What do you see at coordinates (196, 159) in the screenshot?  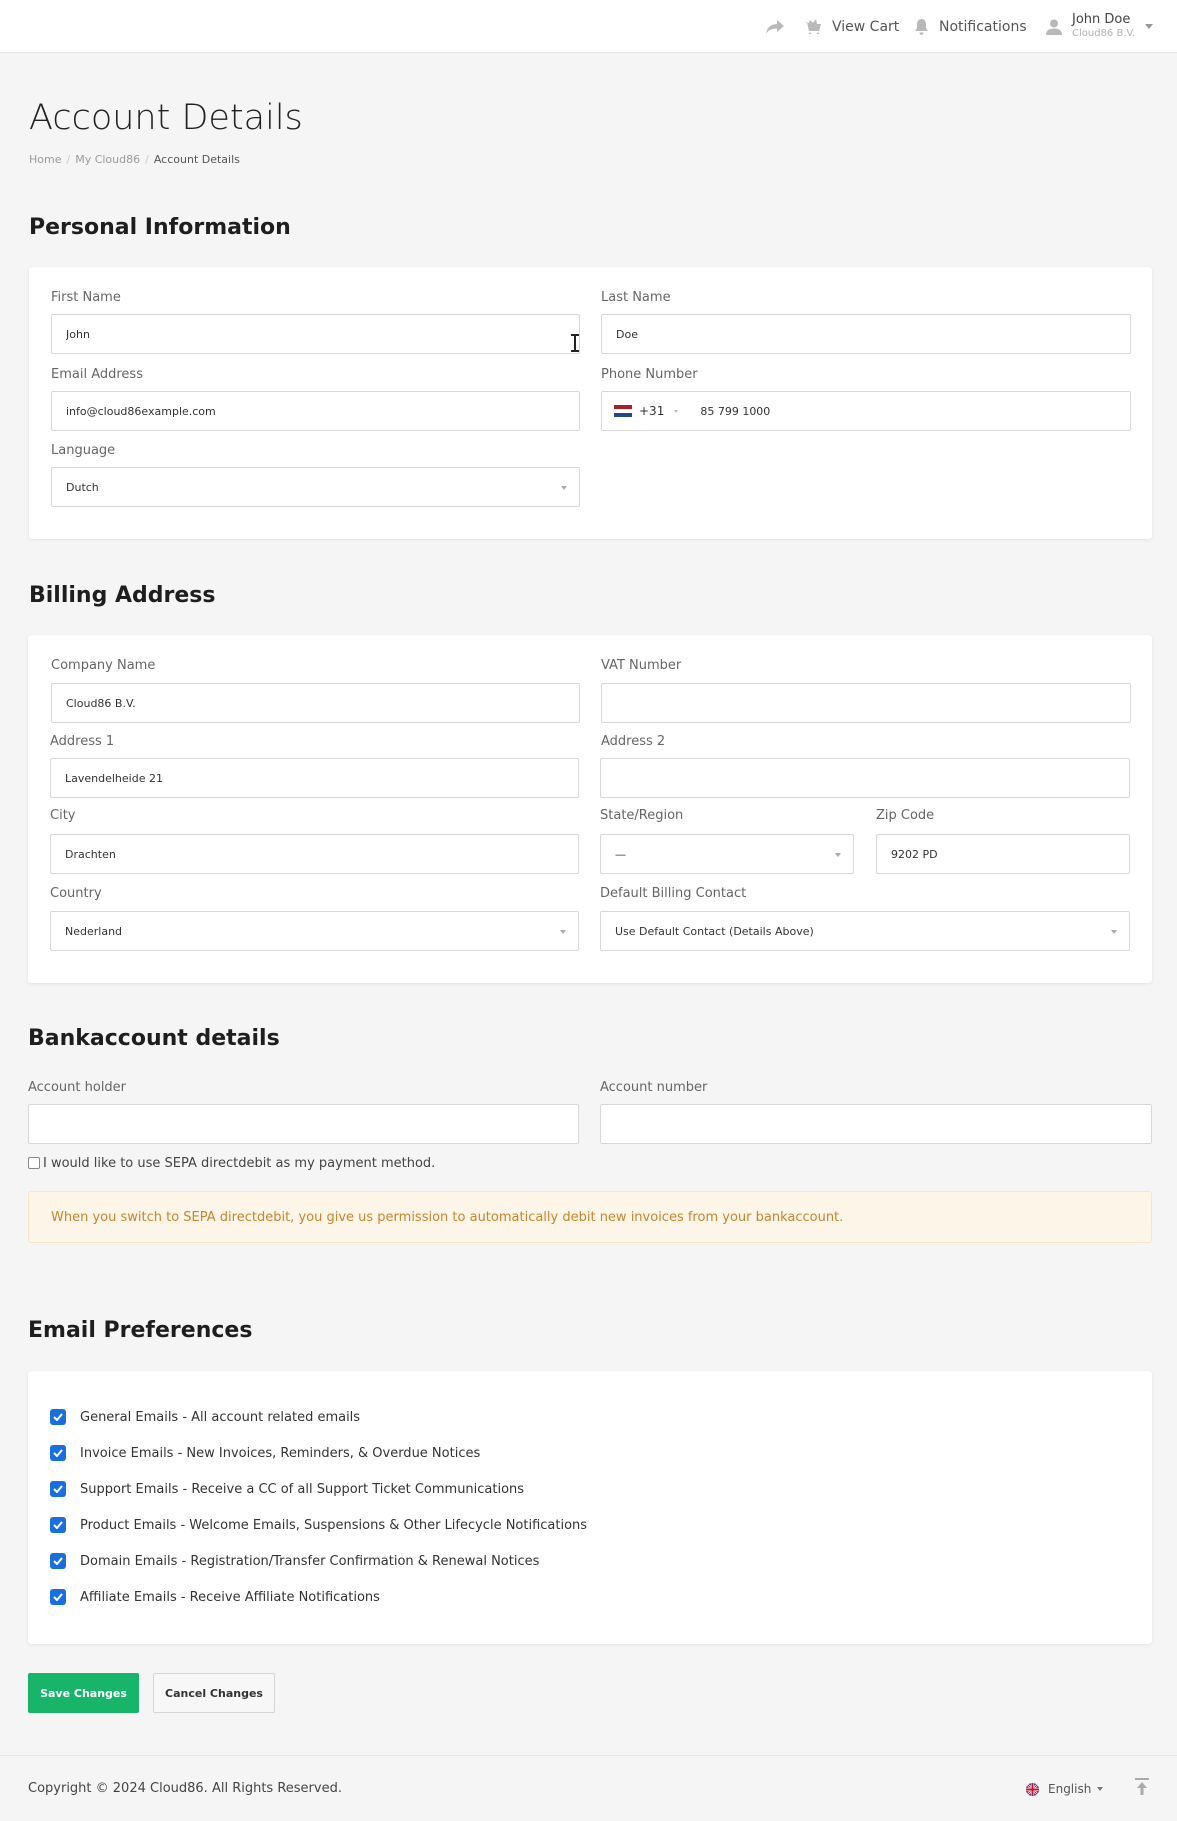 I see `breadcrumb-current: Account Details` at bounding box center [196, 159].